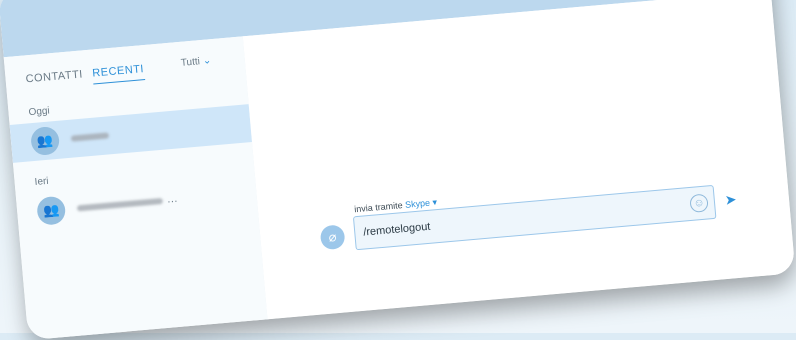 This screenshot has height=340, width=796. I want to click on tab-contacts: CONTATTI, so click(54, 78).